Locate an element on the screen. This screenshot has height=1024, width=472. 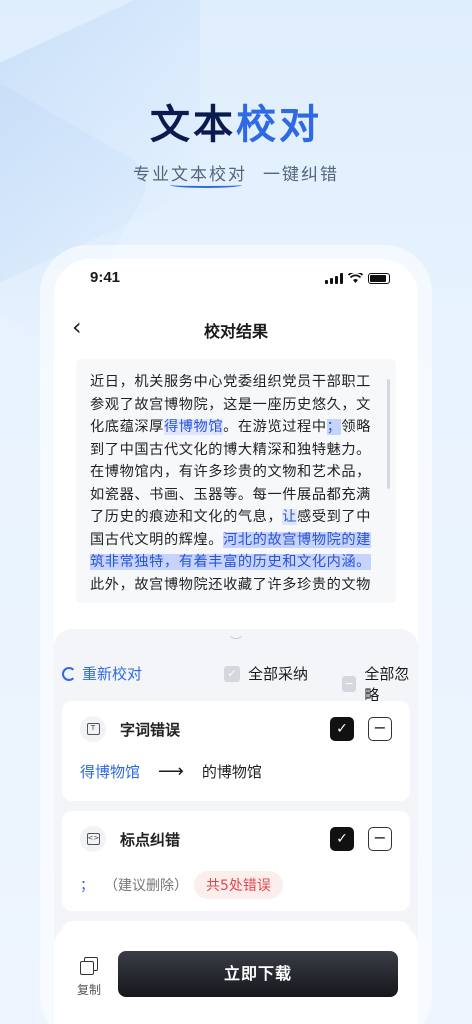
highlight-word-error: 让 is located at coordinates (290, 517).